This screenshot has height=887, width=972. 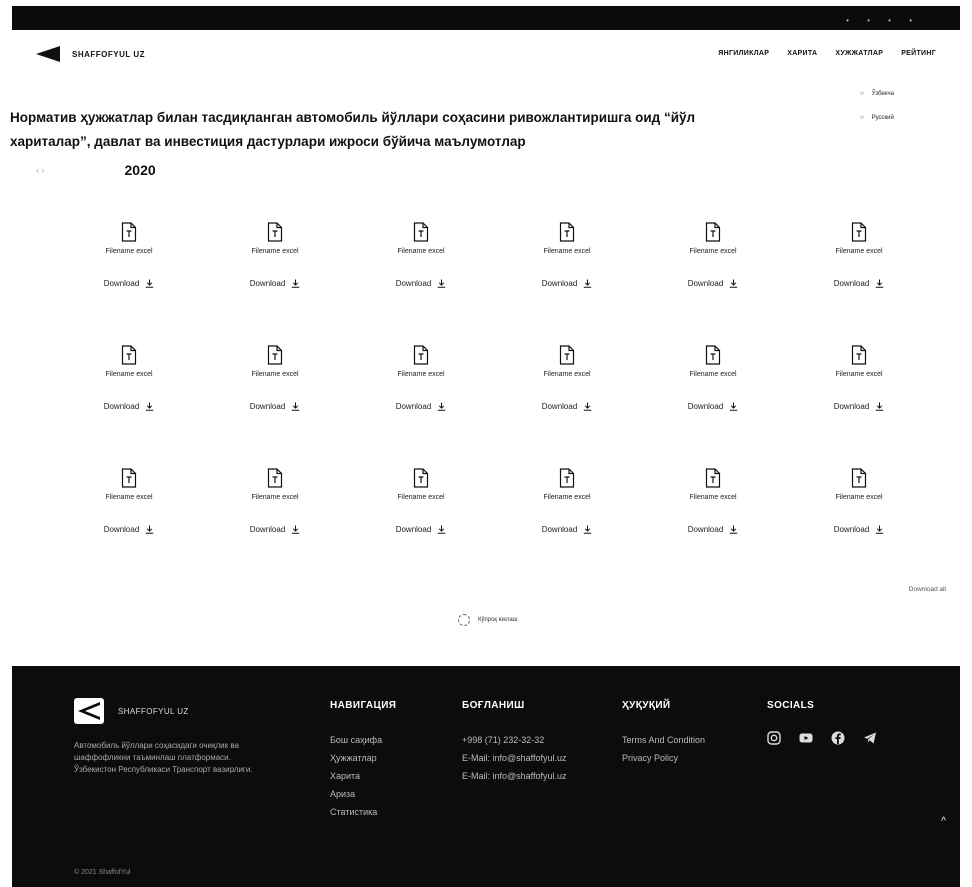 I want to click on logo-text: SHAFFOFYUL UZ, so click(x=109, y=54).